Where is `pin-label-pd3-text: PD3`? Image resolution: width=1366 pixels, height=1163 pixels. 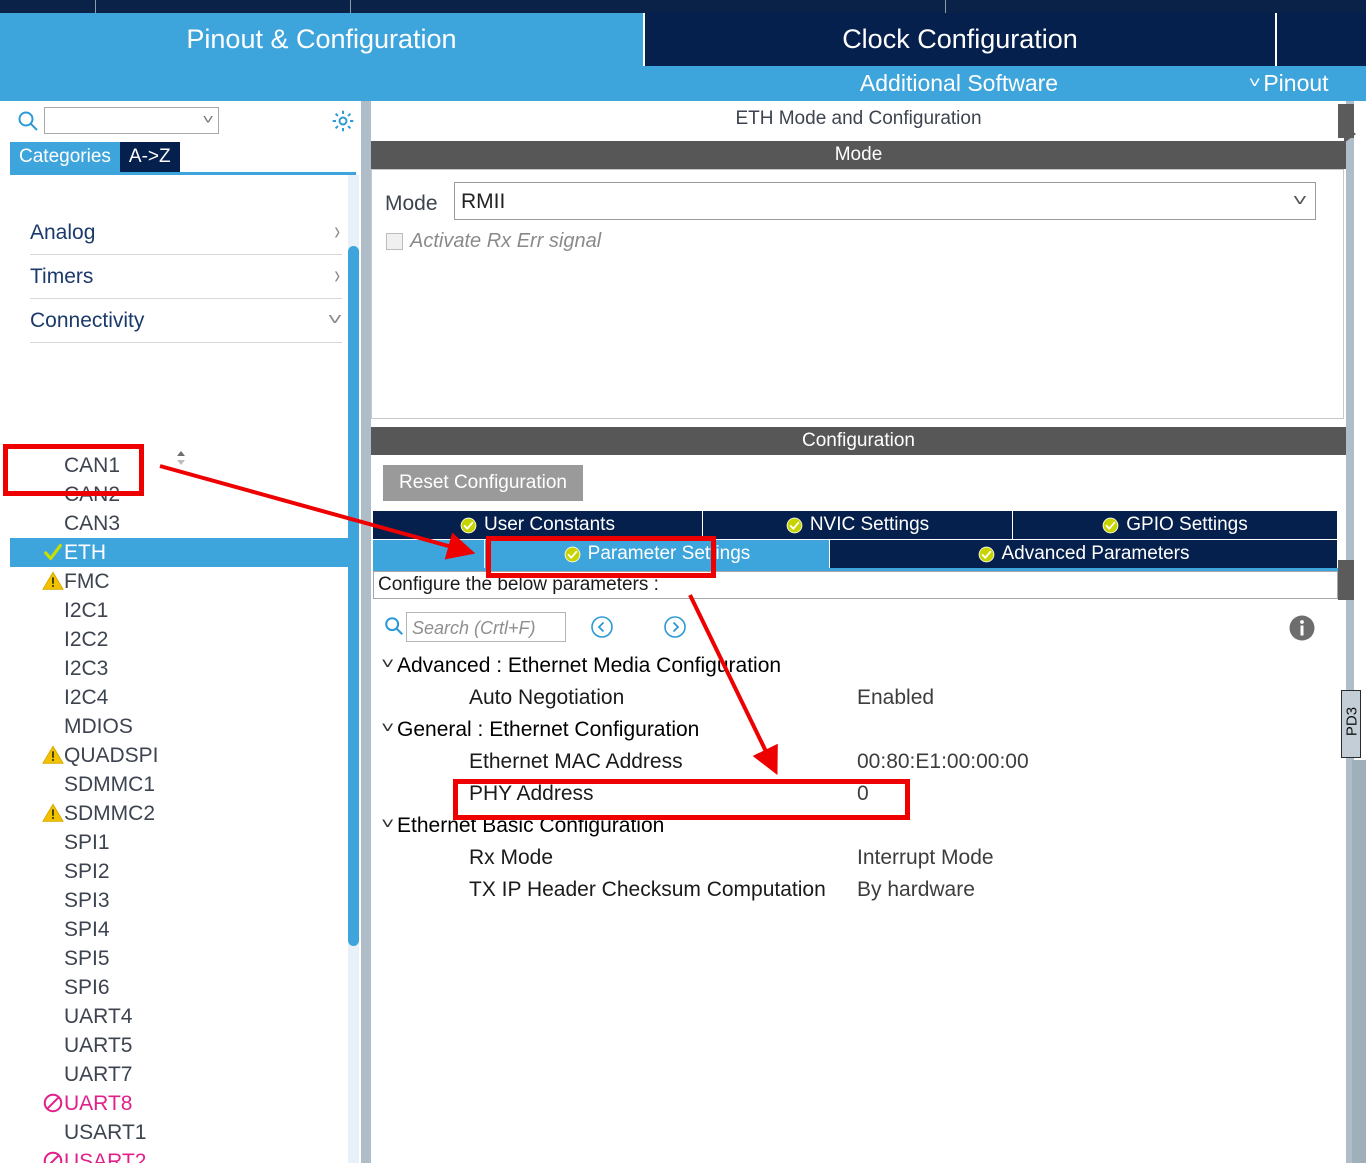
pin-label-pd3-text: PD3 is located at coordinates (1352, 721).